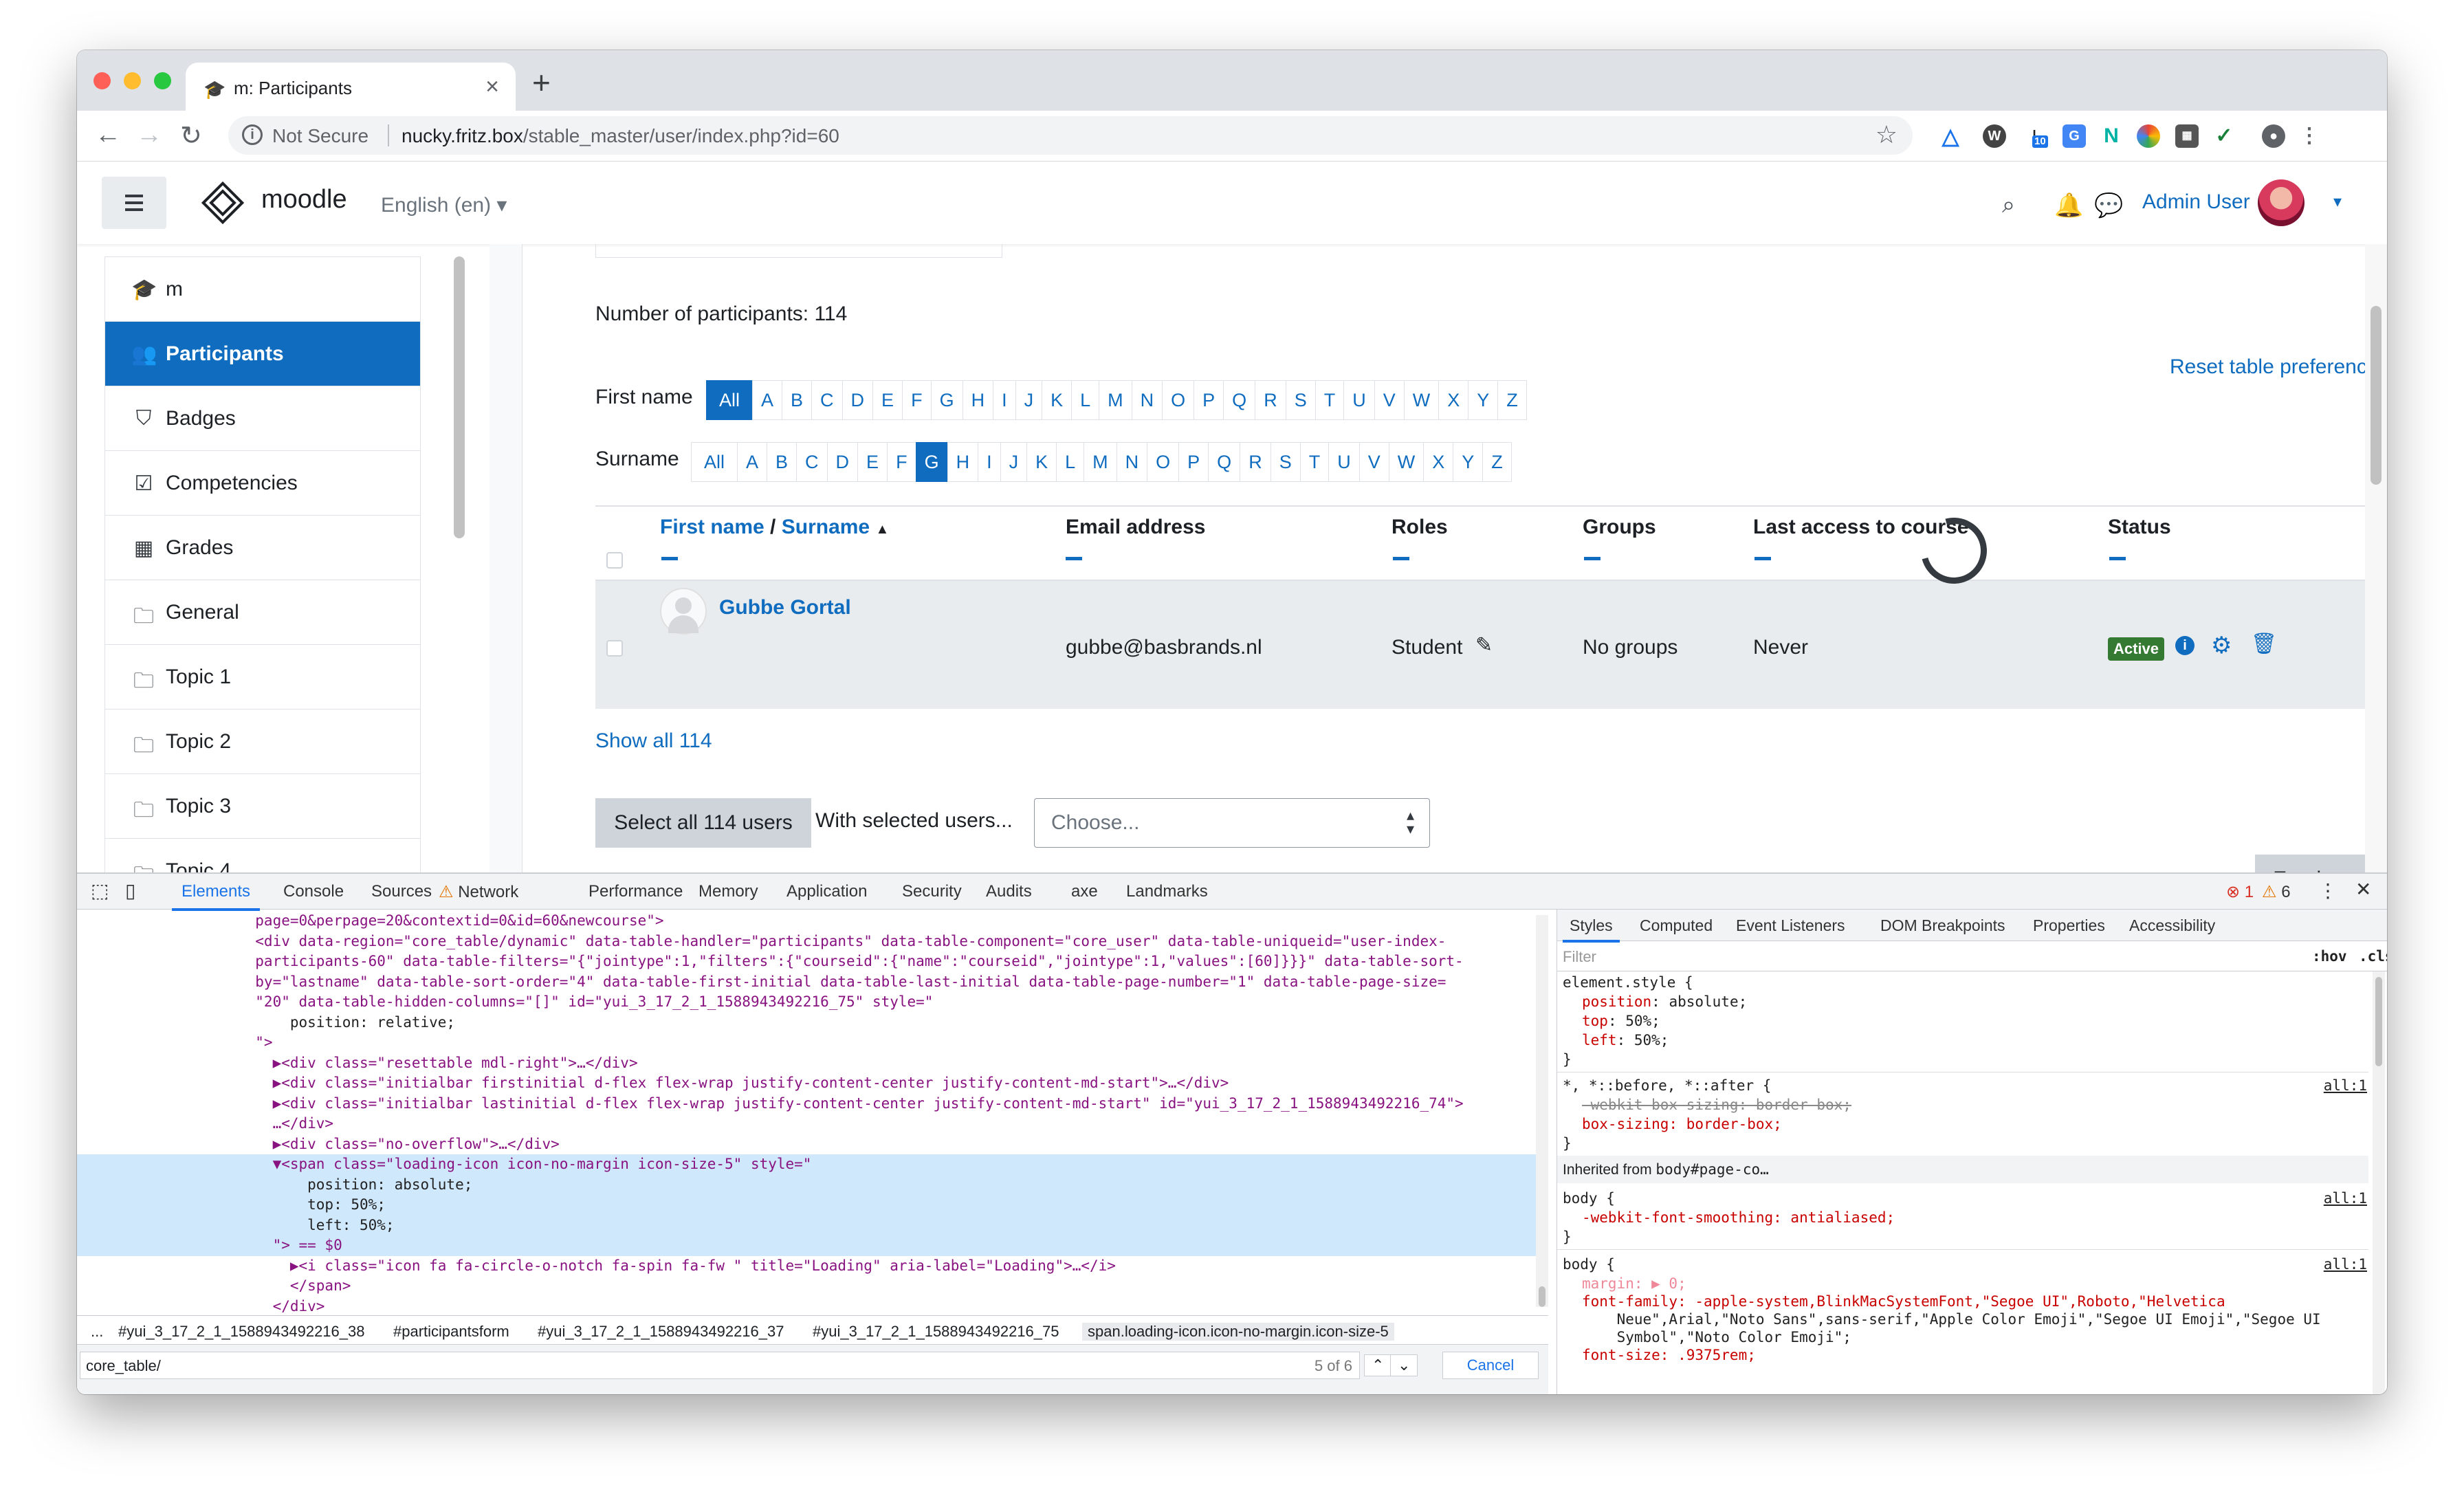  I want to click on device-toolbar-icon: ▯, so click(130, 890).